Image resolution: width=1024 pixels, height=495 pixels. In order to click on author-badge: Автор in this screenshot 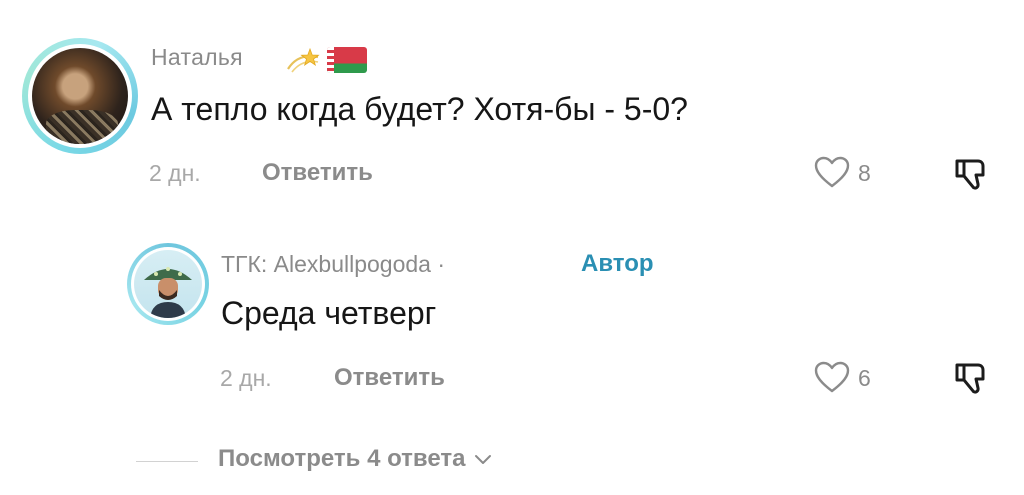, I will do `click(617, 263)`.